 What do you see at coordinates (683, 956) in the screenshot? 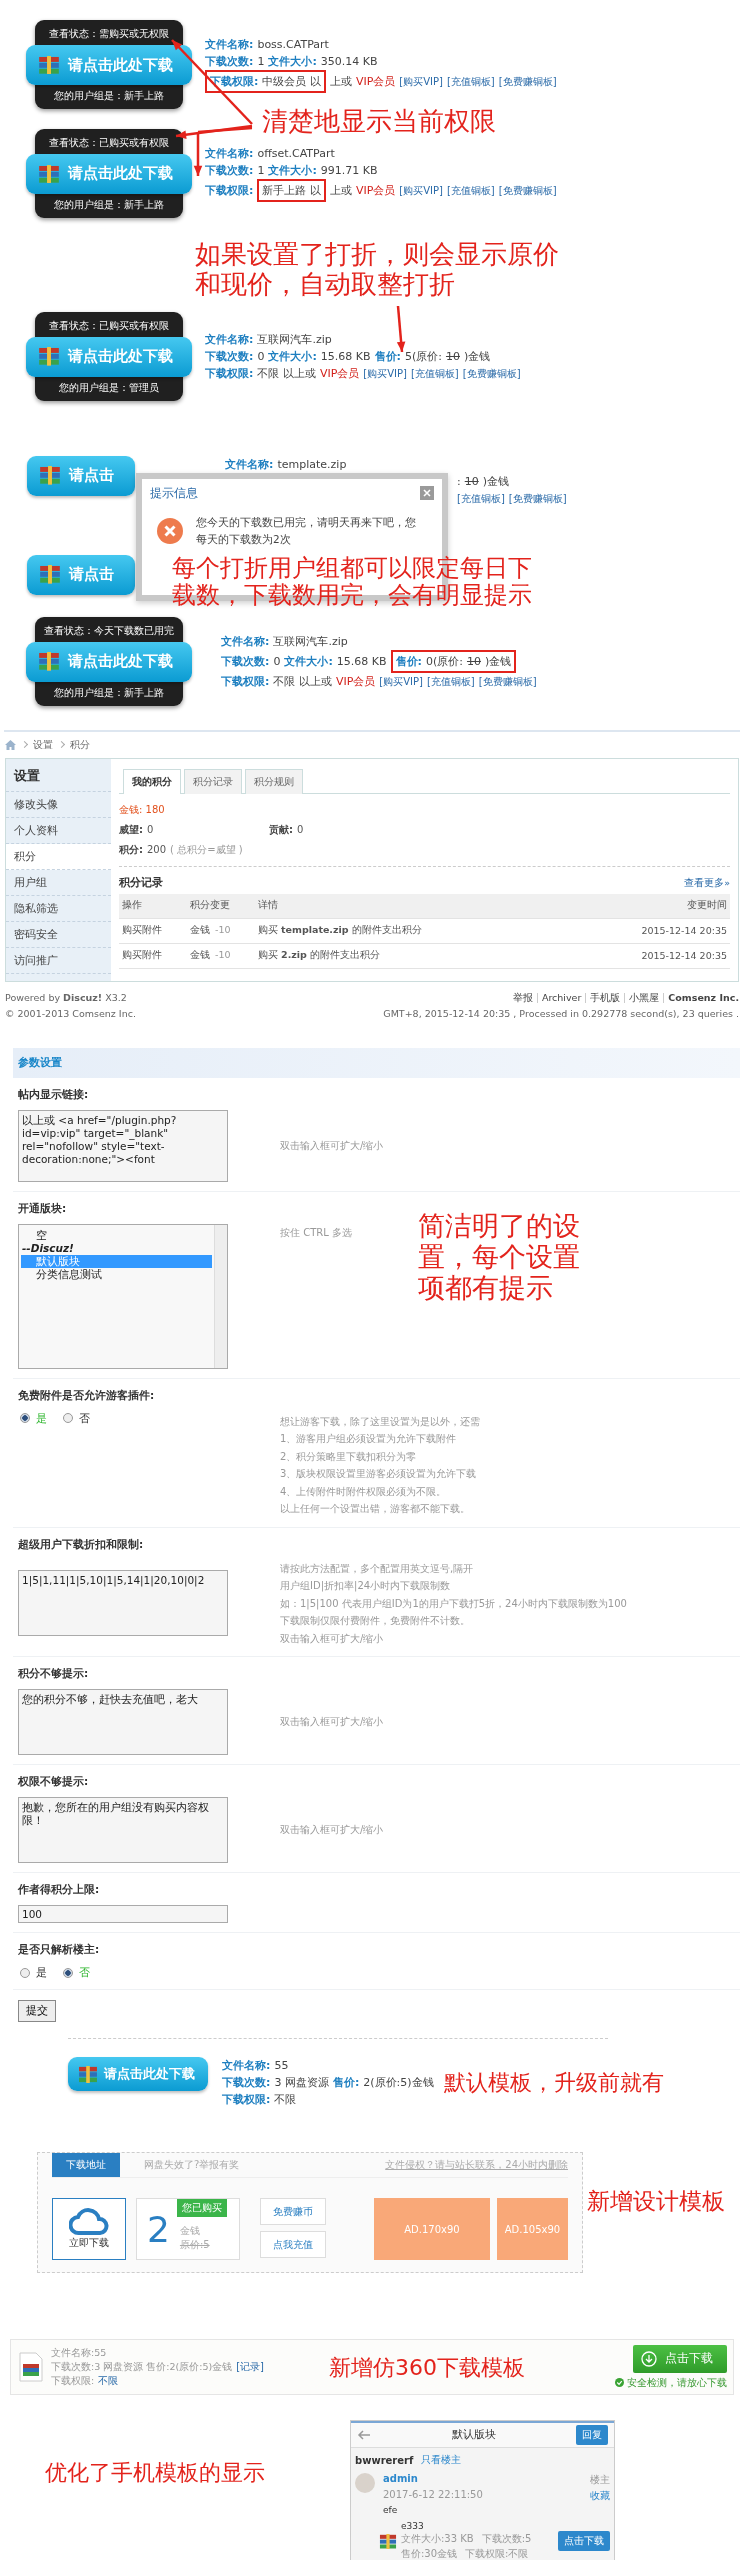
I see `table-cell-text: 2015-12-14 20:35` at bounding box center [683, 956].